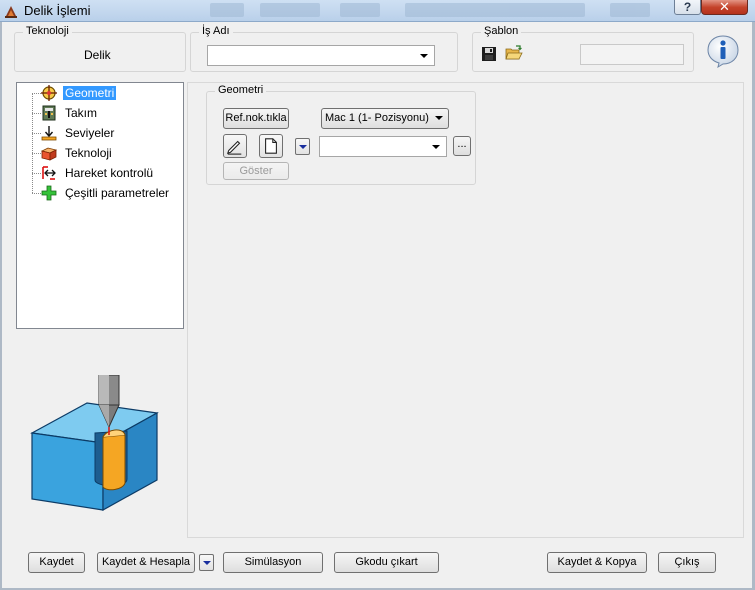 This screenshot has height=590, width=755. I want to click on job-name-group: İş Adı, so click(324, 48).